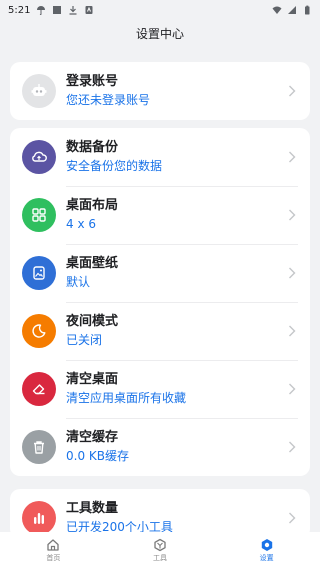  Describe the element at coordinates (41, 10) in the screenshot. I see `umbrella-icon` at that location.